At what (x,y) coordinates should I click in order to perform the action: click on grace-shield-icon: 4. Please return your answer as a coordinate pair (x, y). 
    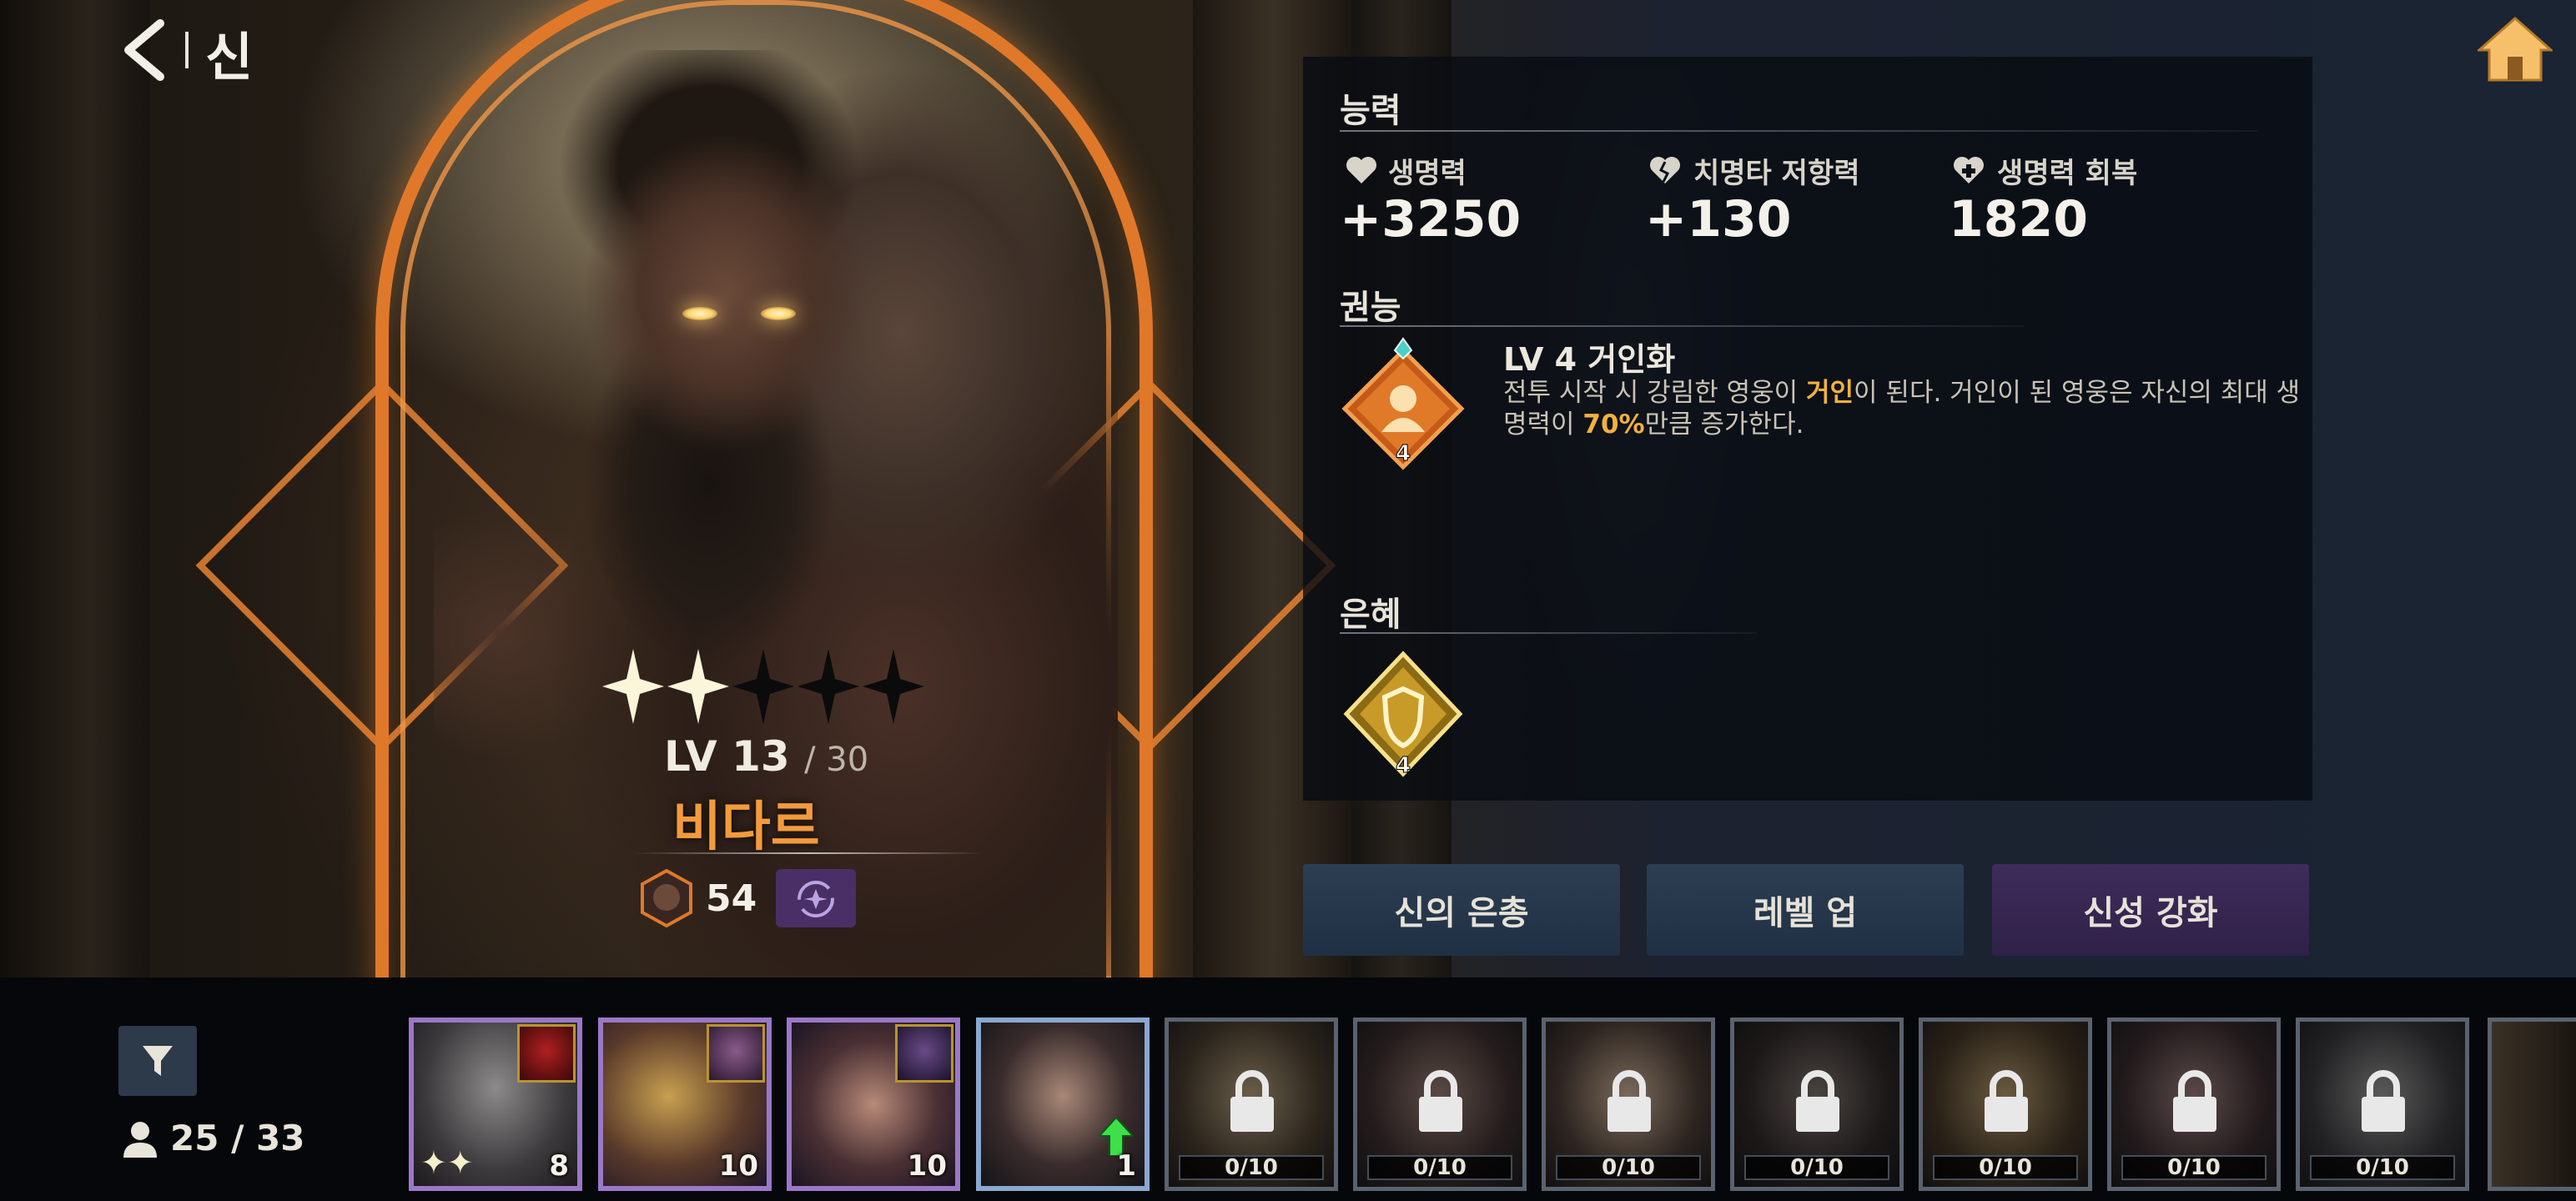
    Looking at the image, I should click on (1403, 713).